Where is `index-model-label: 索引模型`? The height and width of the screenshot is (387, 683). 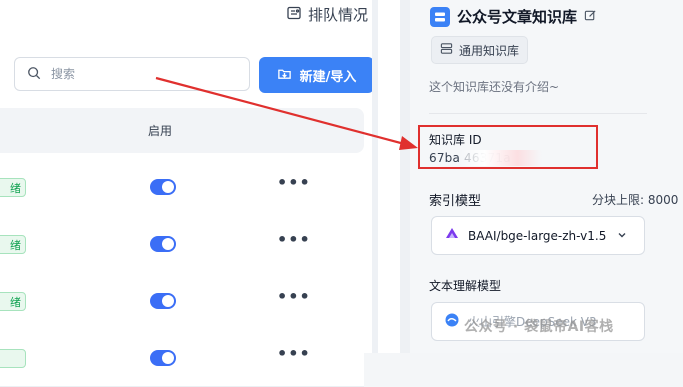 index-model-label: 索引模型 is located at coordinates (455, 201).